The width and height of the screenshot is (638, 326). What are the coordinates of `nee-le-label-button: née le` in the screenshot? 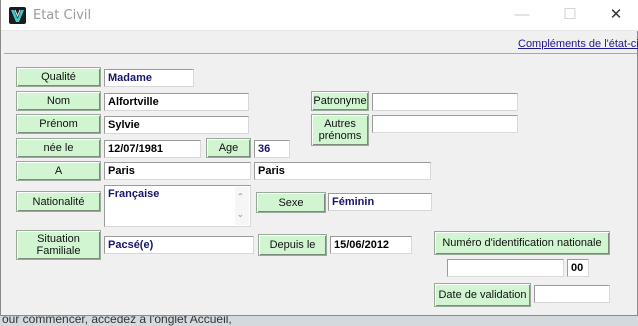 It's located at (58, 148).